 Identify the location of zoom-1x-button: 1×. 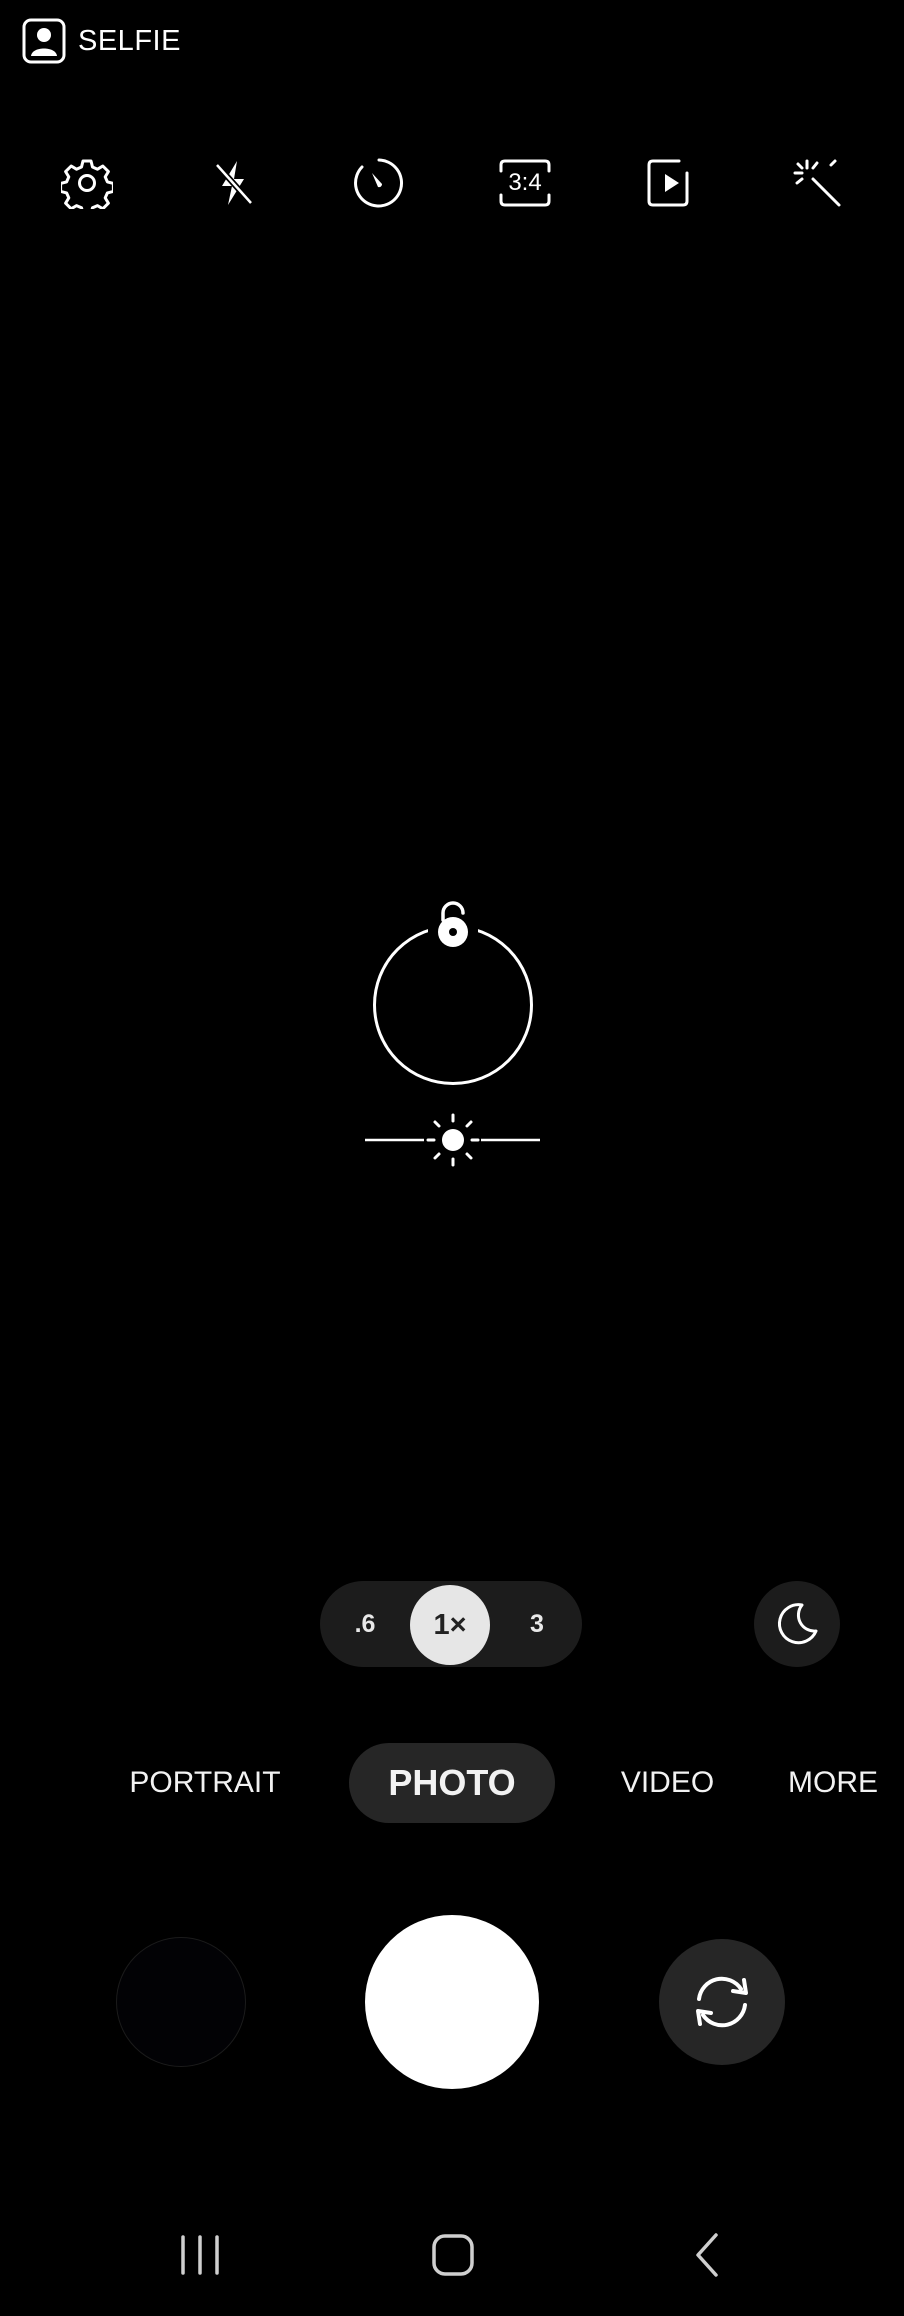
(450, 1625).